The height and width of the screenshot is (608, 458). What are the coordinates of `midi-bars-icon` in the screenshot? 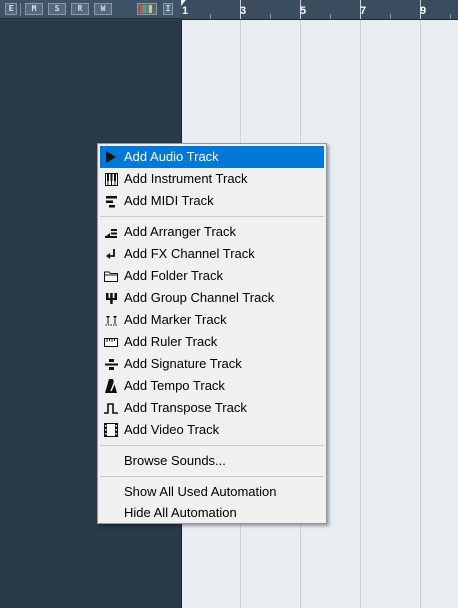 It's located at (111, 201).